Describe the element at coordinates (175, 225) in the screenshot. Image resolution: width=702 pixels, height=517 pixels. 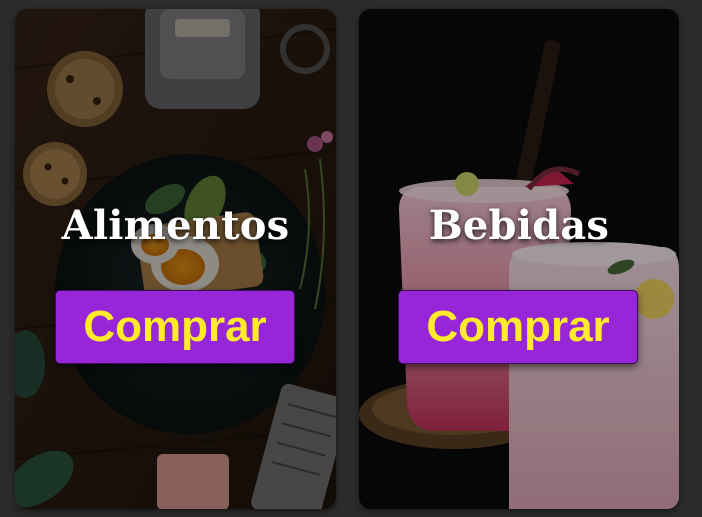
I see `card-title: Alimentos` at that location.